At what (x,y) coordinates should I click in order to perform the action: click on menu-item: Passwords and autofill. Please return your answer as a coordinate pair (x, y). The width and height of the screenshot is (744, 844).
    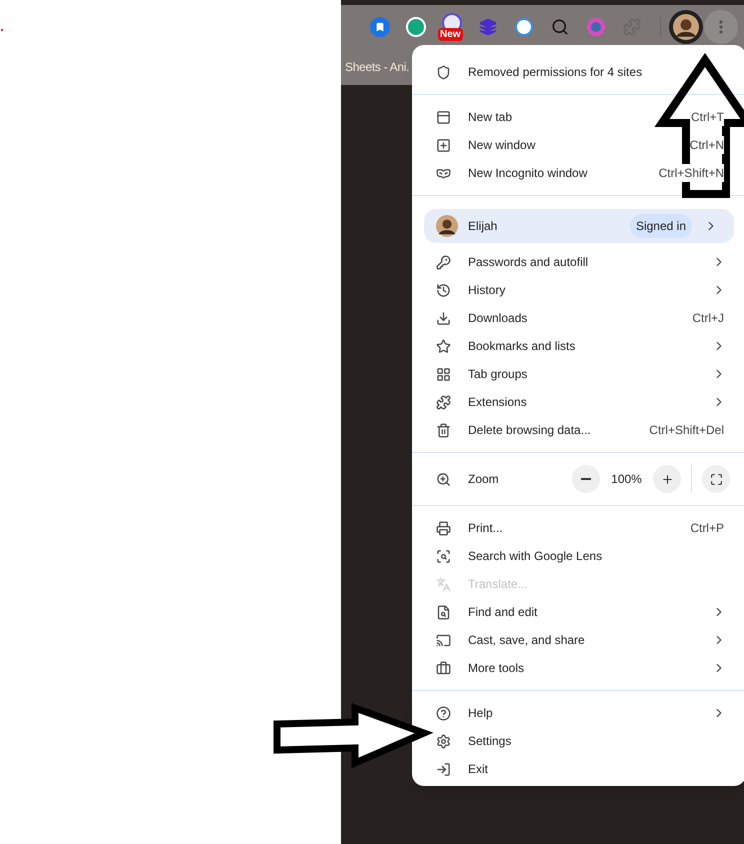
    Looking at the image, I should click on (588, 262).